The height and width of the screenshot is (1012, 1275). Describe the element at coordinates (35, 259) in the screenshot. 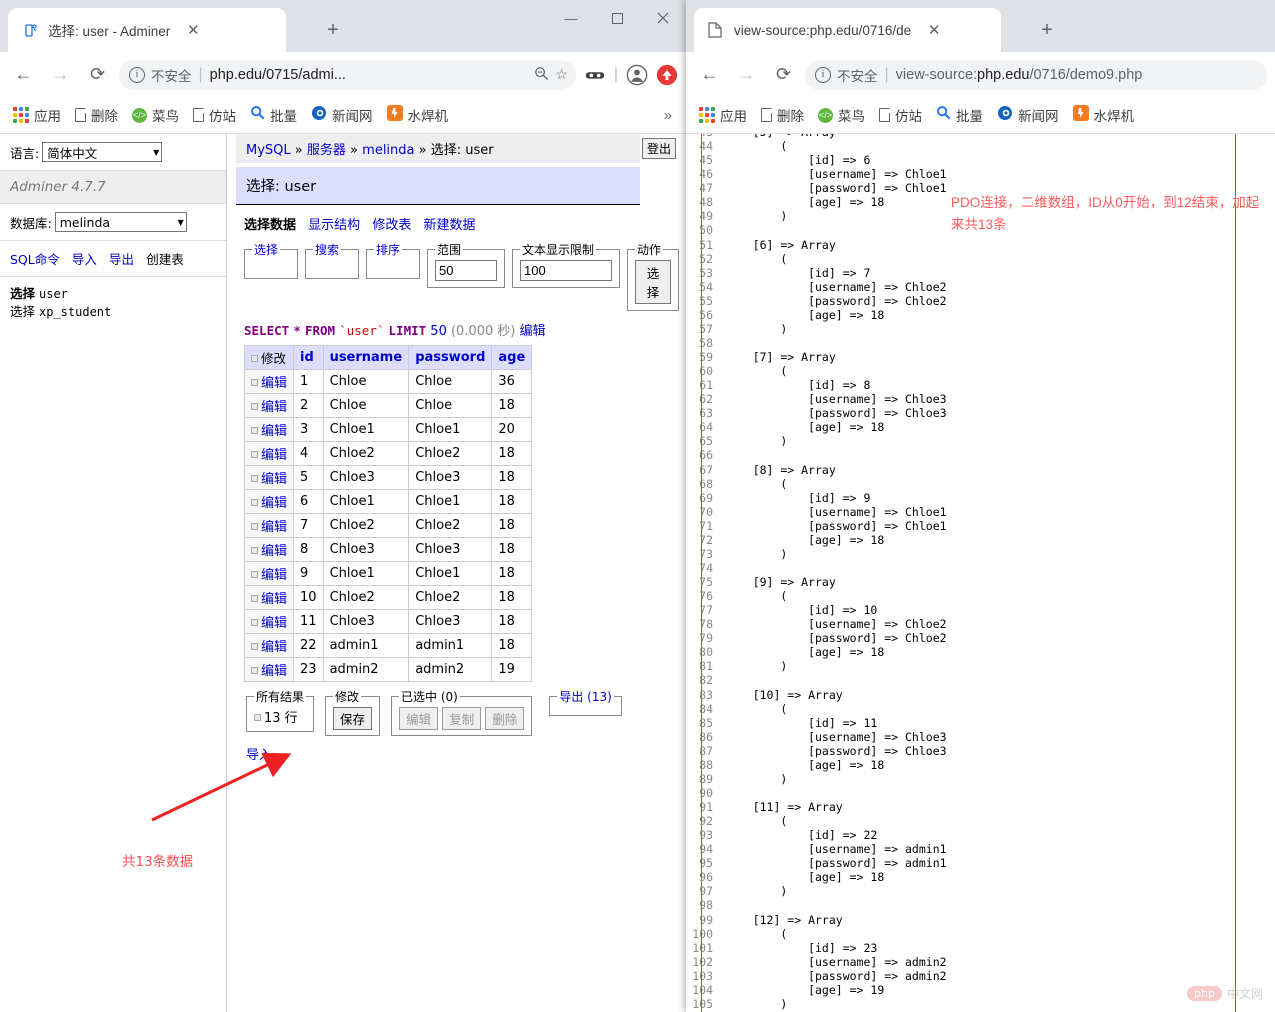

I see `sql-command-link: SQL命令` at that location.